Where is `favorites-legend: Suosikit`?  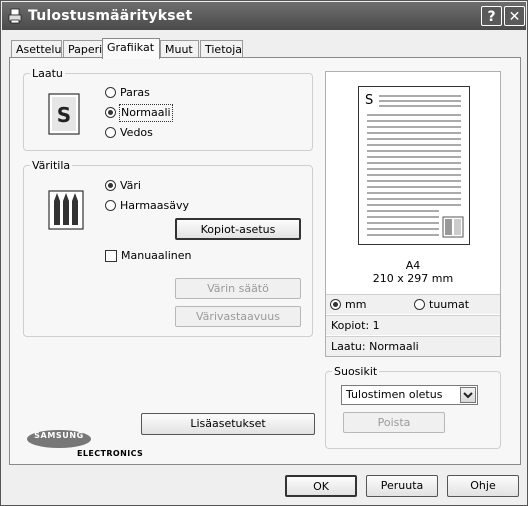
favorites-legend: Suosikit is located at coordinates (356, 371).